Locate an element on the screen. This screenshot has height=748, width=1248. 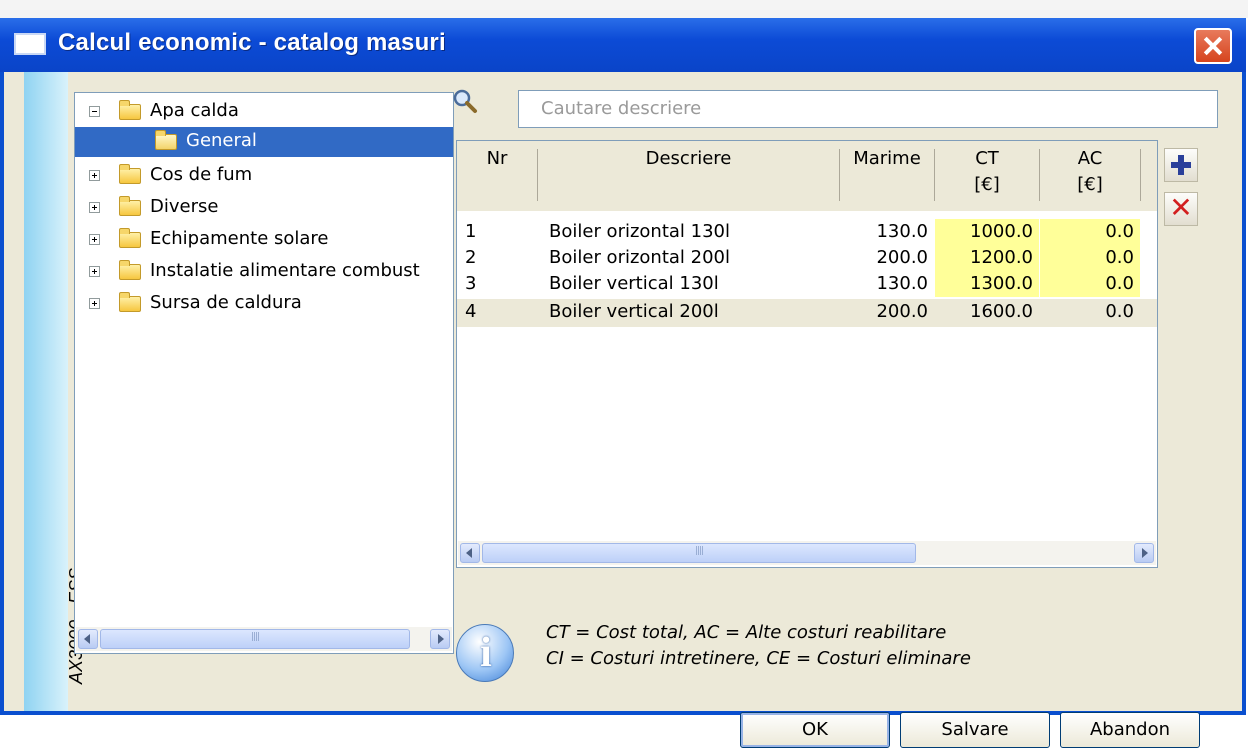
tree-item-label: Instalatie alimentare combust is located at coordinates (285, 270).